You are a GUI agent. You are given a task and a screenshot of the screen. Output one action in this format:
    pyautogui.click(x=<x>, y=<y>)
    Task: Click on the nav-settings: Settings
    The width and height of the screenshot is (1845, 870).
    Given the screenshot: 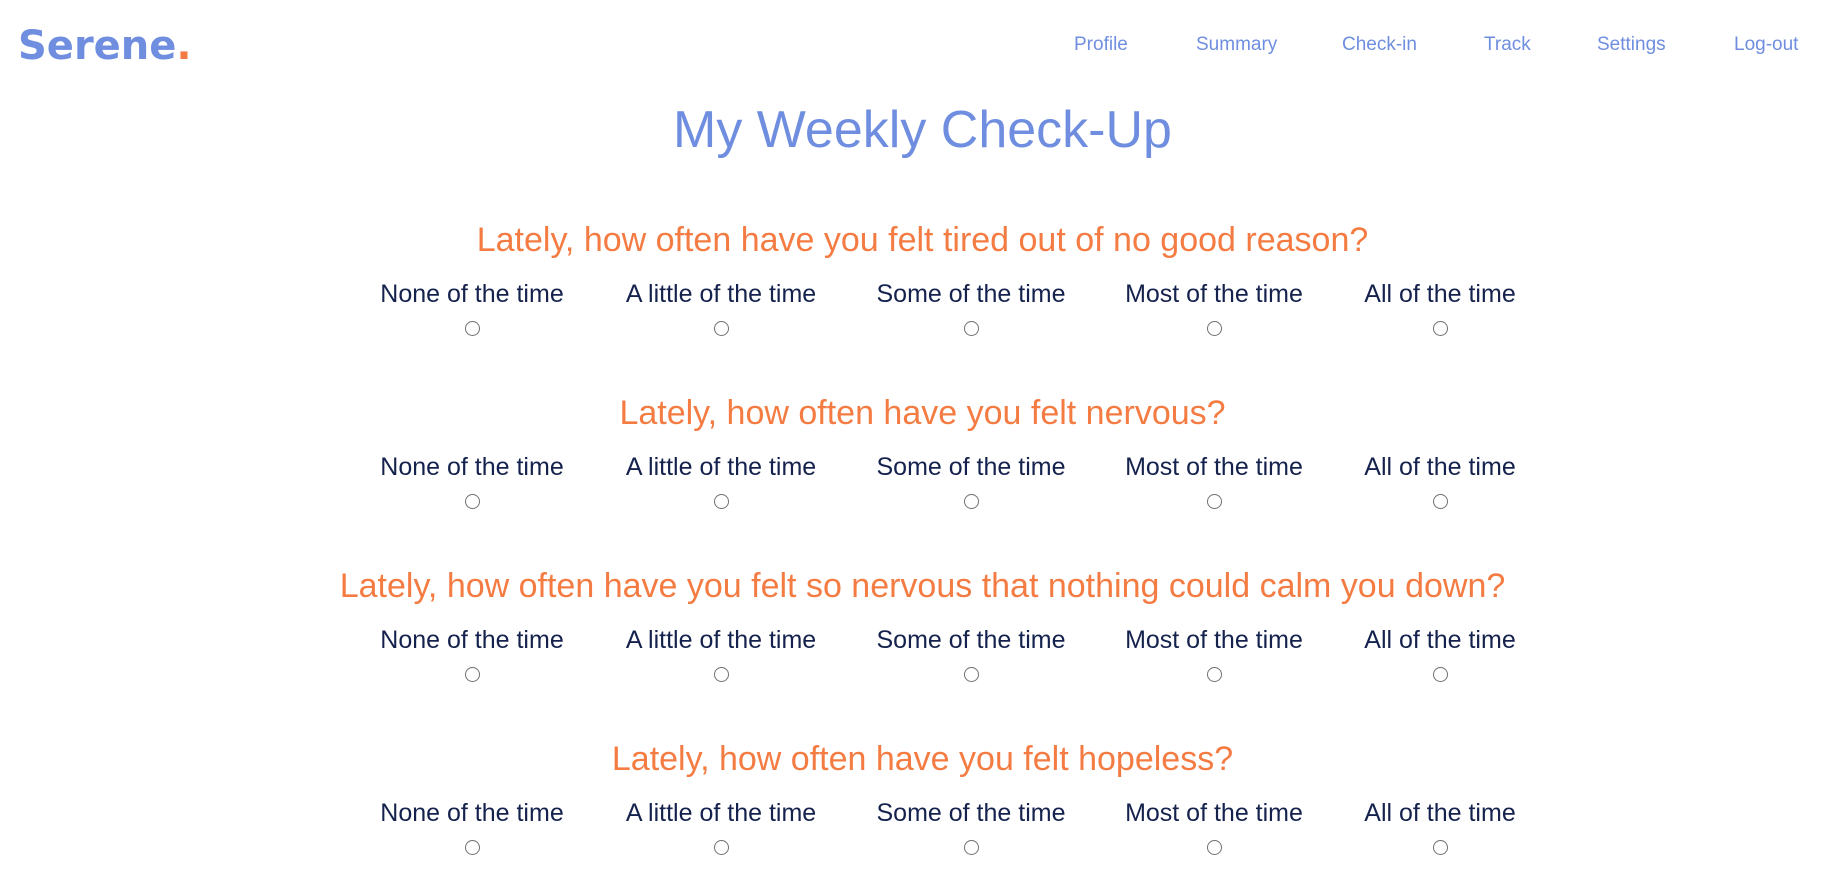 What is the action you would take?
    pyautogui.click(x=1631, y=45)
    